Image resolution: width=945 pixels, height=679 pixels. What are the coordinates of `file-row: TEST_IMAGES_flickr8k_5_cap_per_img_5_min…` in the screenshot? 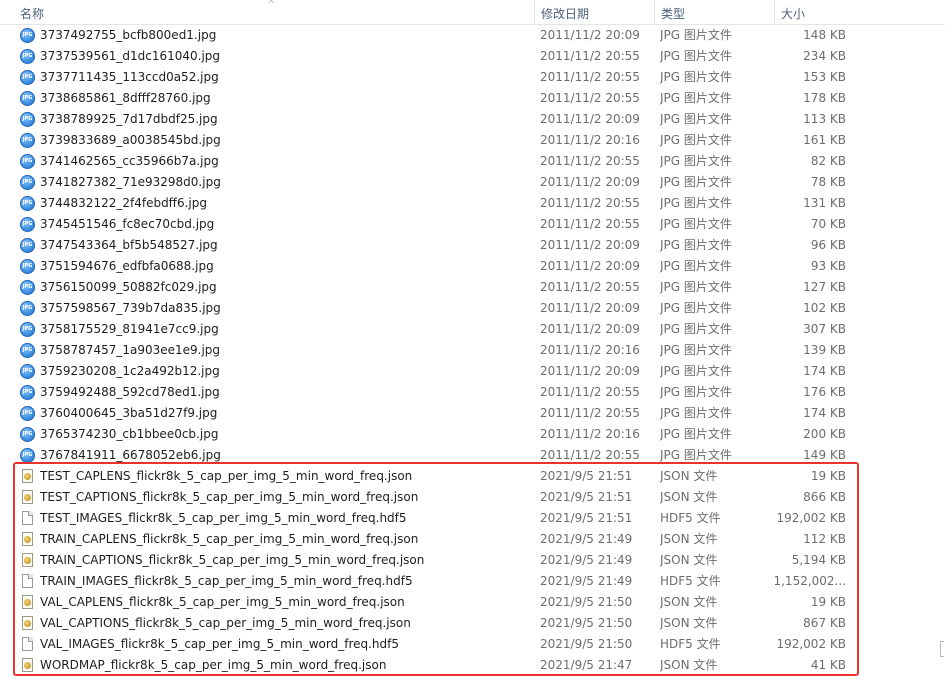 It's located at (472, 518).